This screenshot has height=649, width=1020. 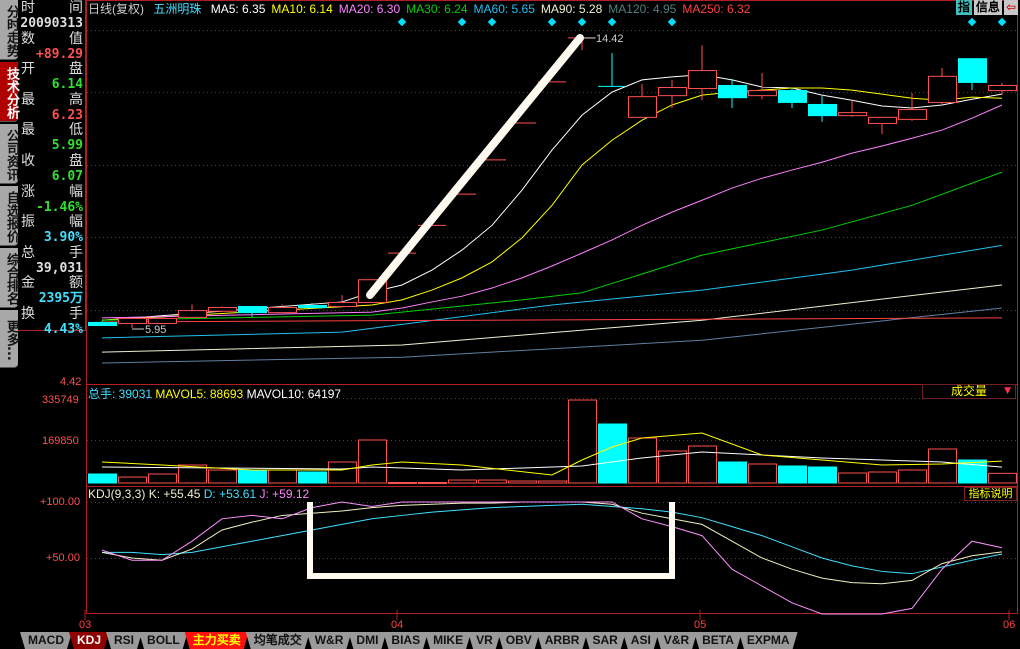 What do you see at coordinates (562, 640) in the screenshot?
I see `indicator-tab: ARBR` at bounding box center [562, 640].